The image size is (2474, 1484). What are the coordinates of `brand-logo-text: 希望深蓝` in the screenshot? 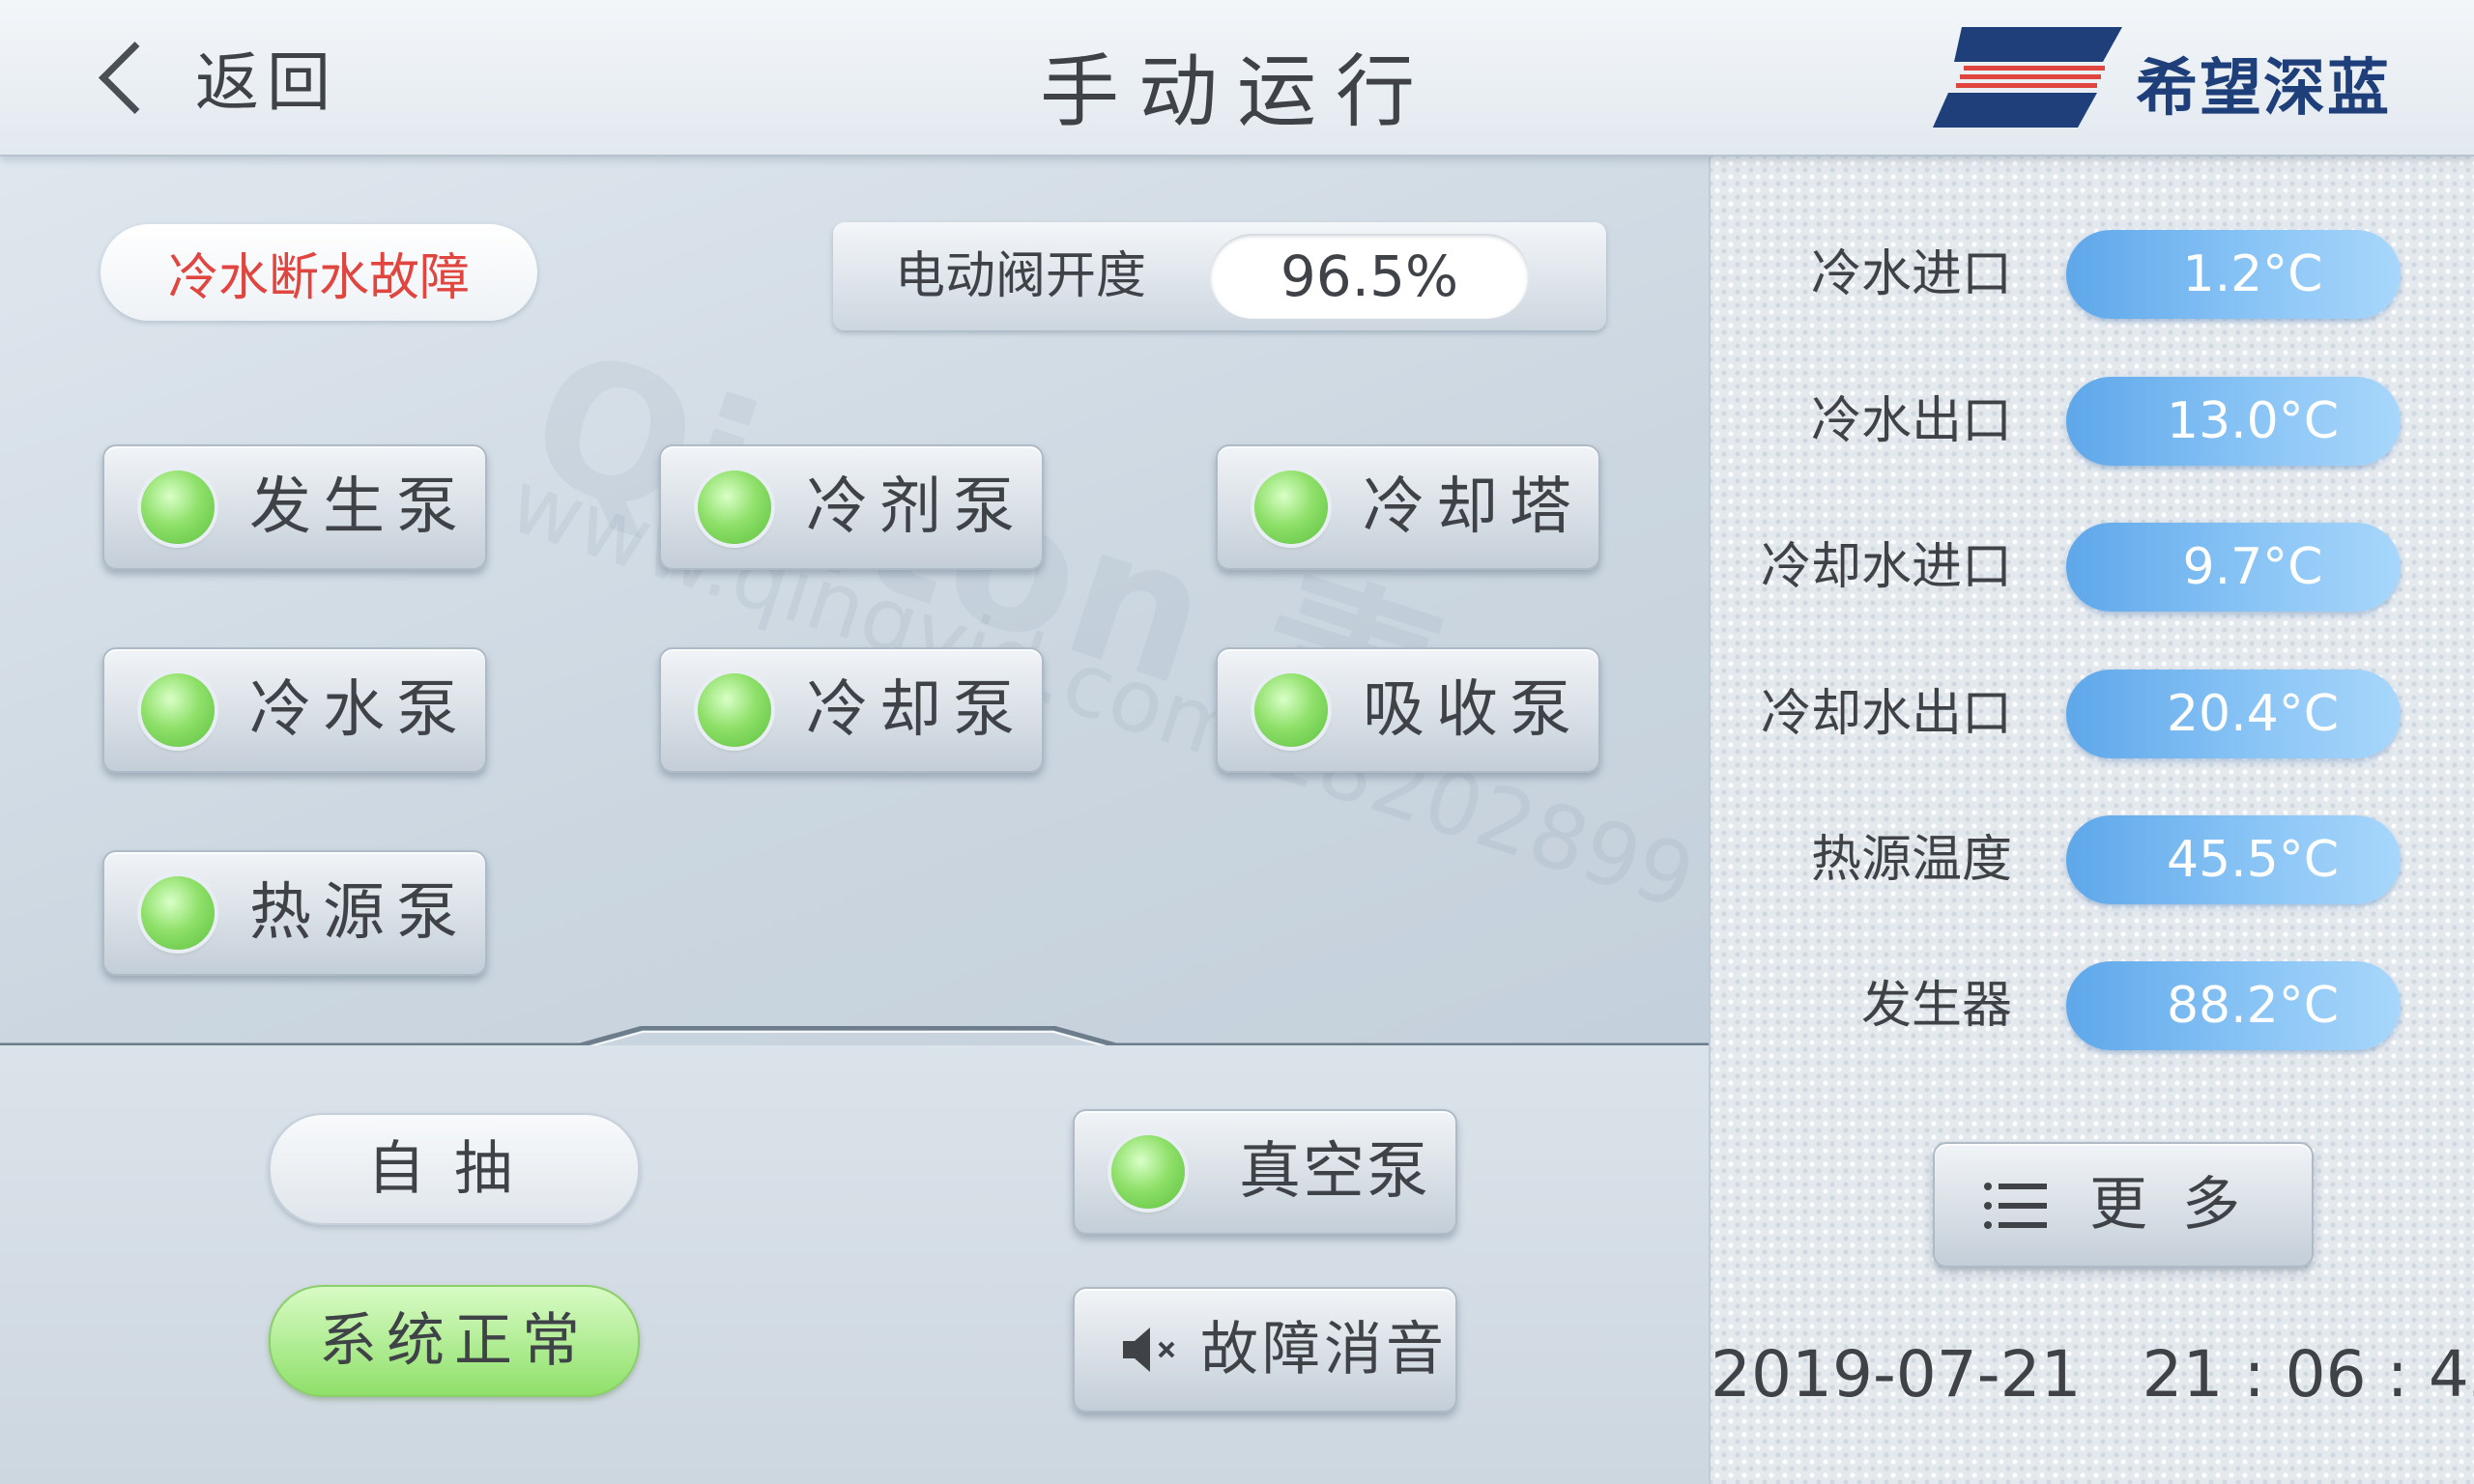 It's located at (2263, 89).